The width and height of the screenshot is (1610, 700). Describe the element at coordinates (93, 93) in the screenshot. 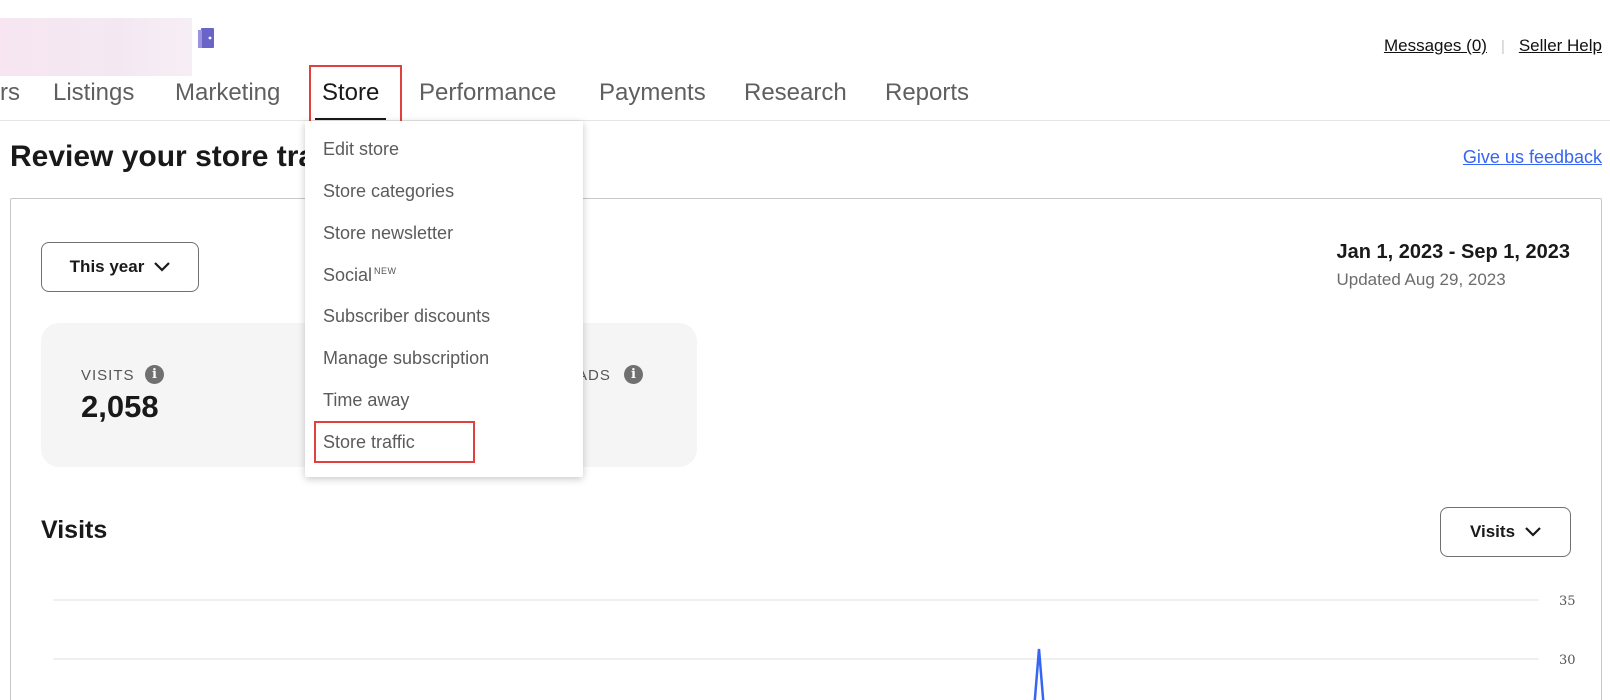

I see `nav-tab-listings: Listings` at that location.